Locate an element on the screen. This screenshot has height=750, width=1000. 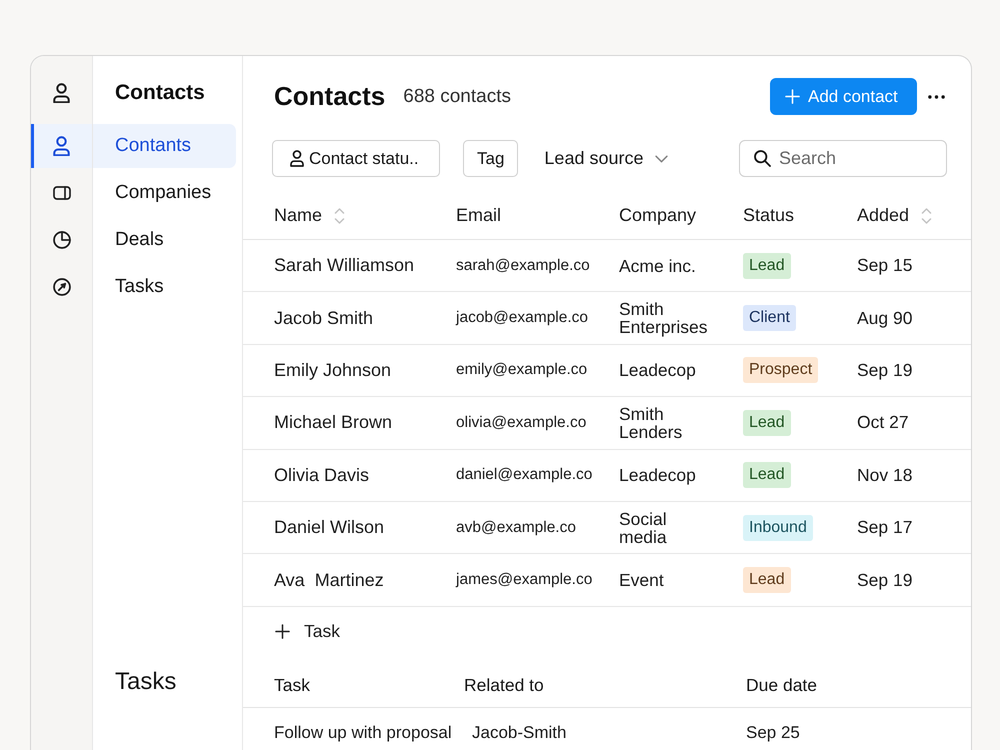
table-cell: olivia@example.co is located at coordinates (521, 422).